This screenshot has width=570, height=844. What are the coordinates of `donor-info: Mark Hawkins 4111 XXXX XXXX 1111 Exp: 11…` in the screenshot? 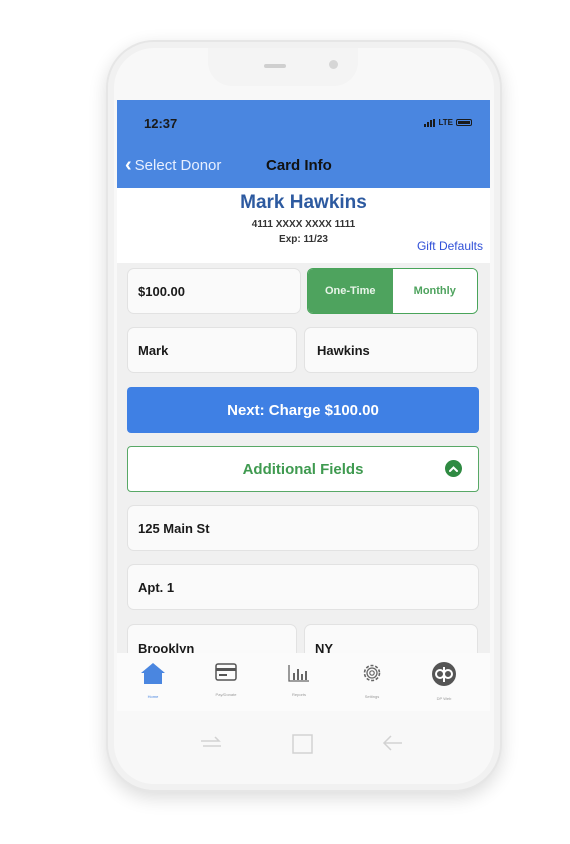 It's located at (303, 225).